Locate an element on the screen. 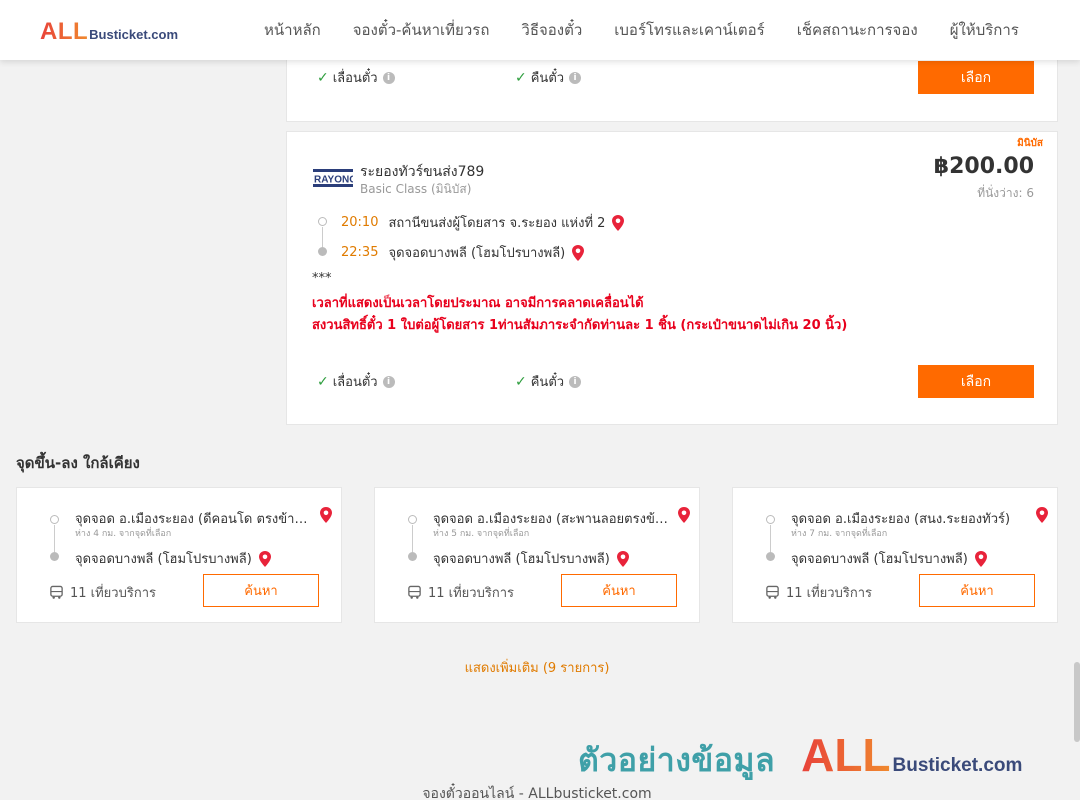  logo-domain: Busticket.com is located at coordinates (134, 34).